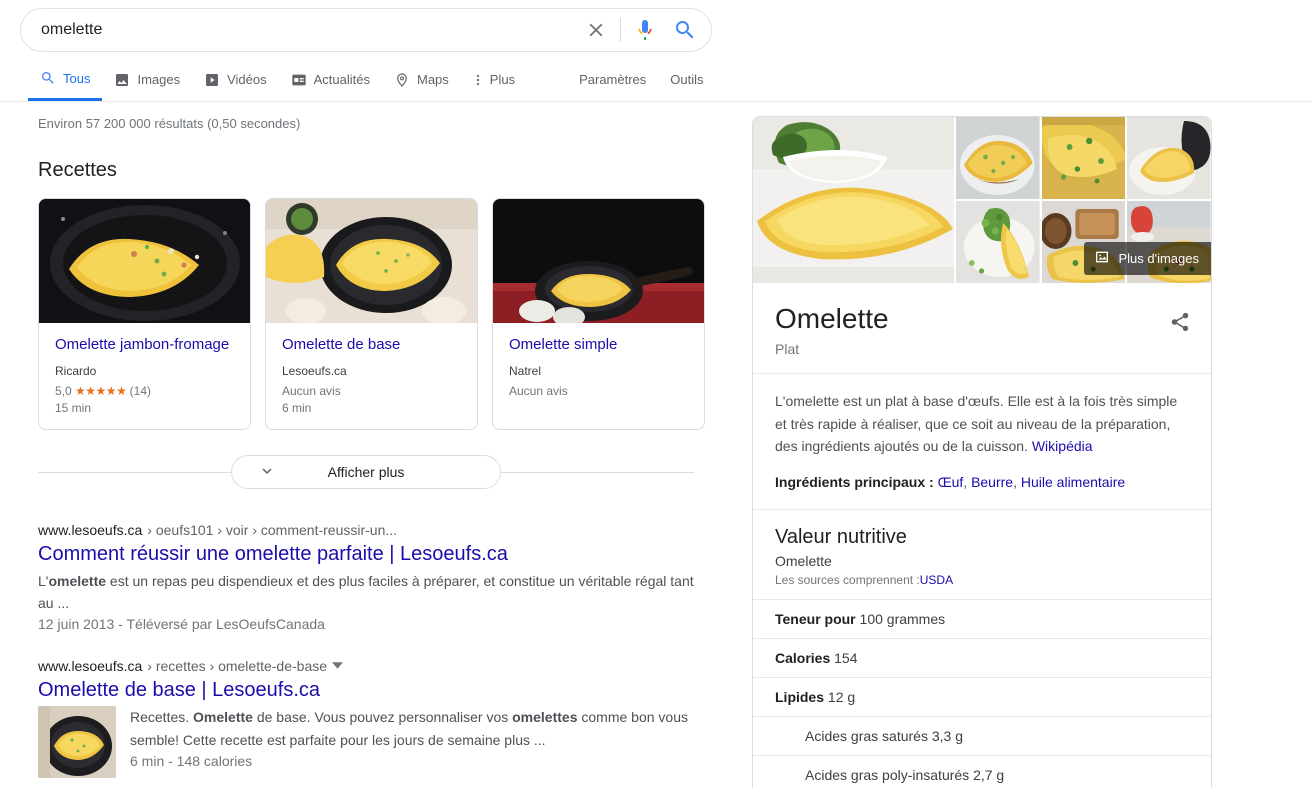  What do you see at coordinates (235, 79) in the screenshot?
I see `tab-videos: Vidéos` at bounding box center [235, 79].